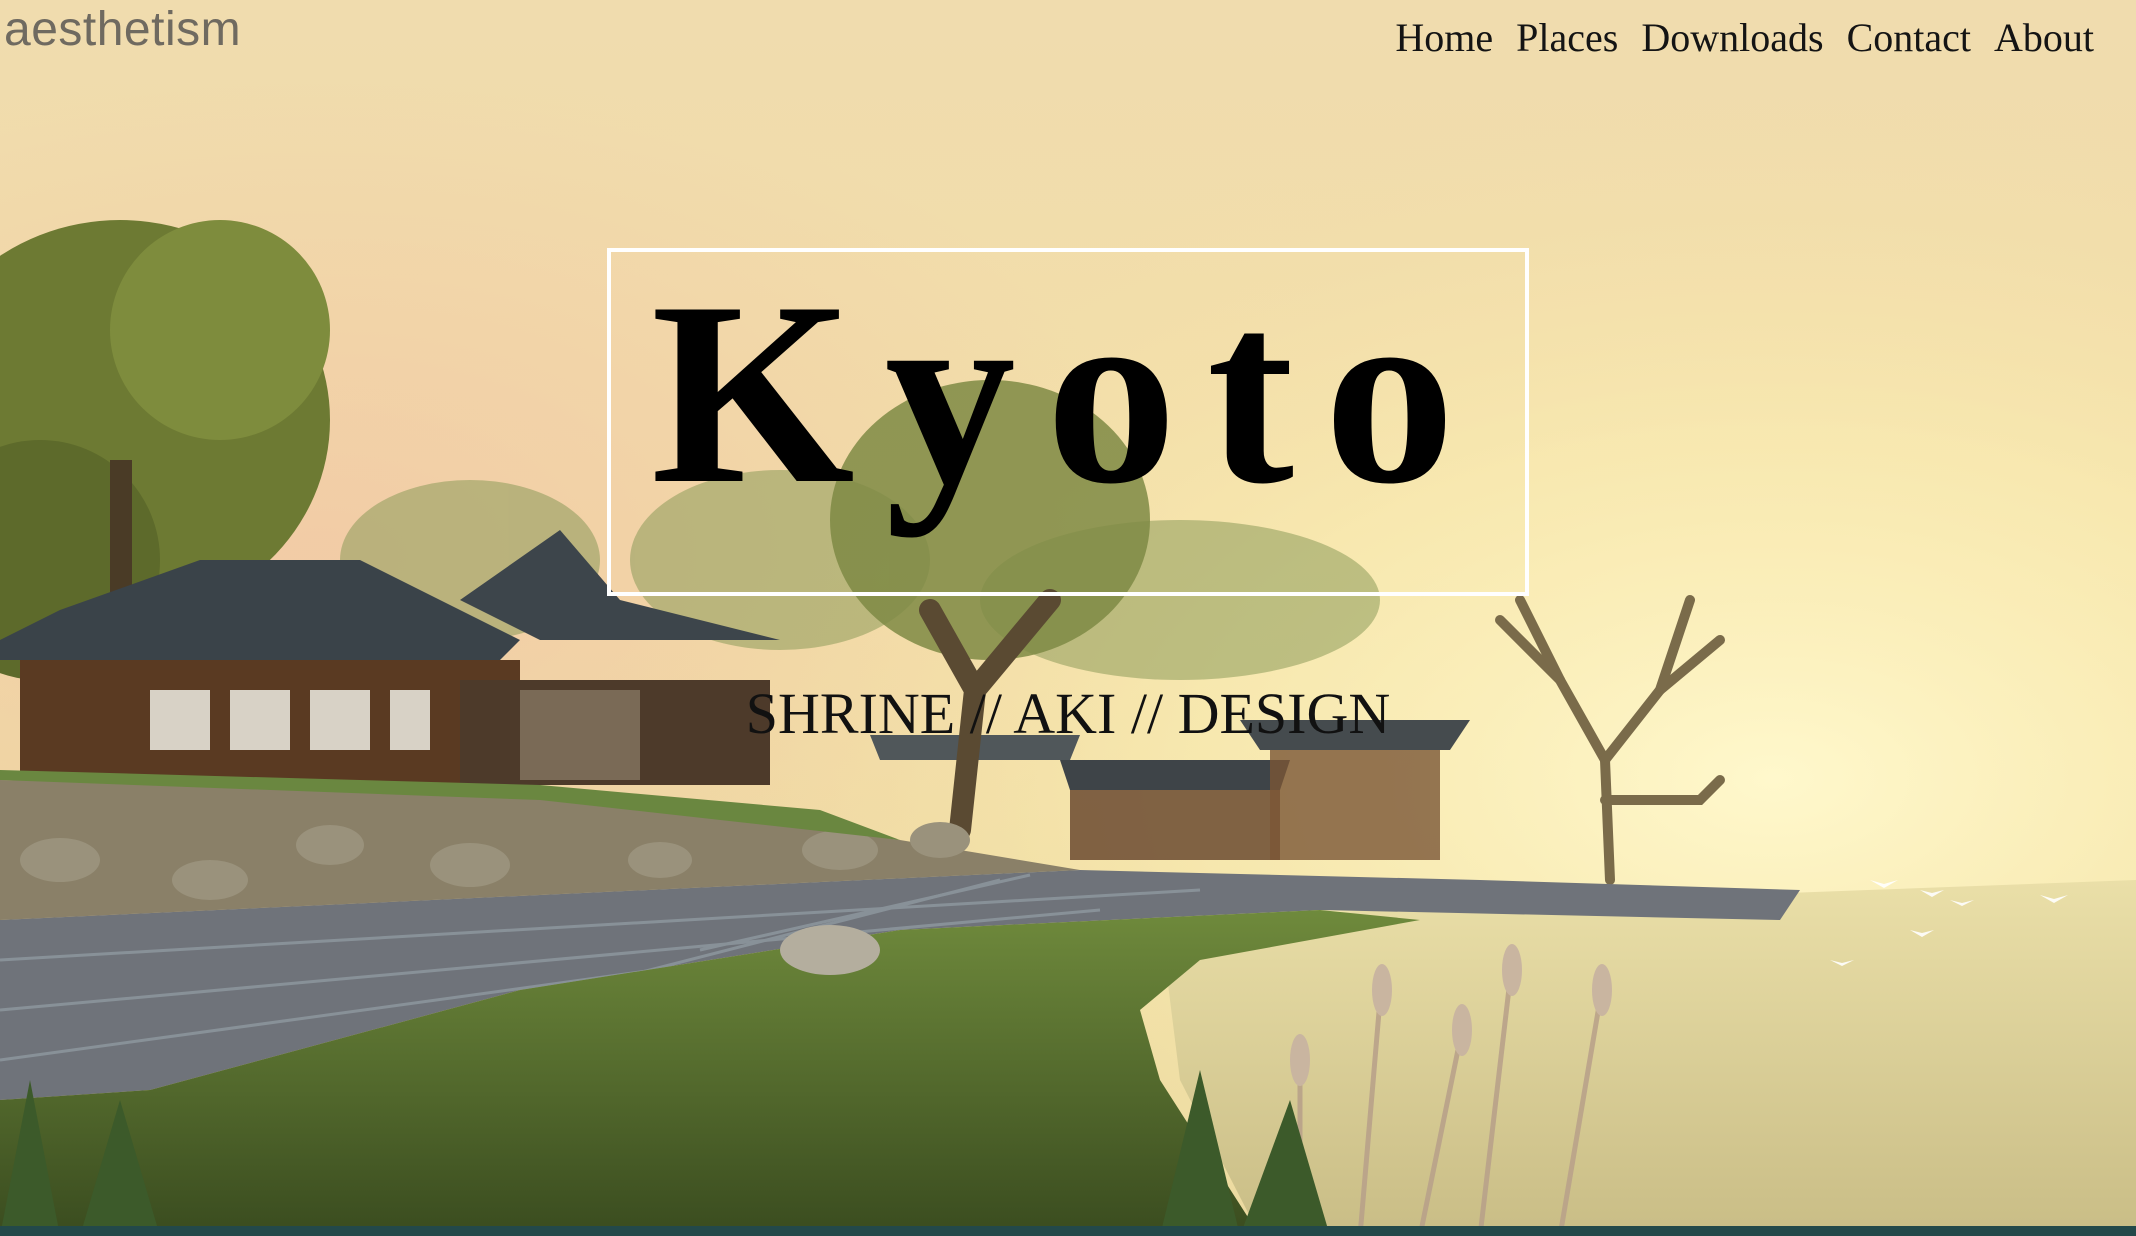  What do you see at coordinates (1567, 37) in the screenshot?
I see `nav-places-link: Places` at bounding box center [1567, 37].